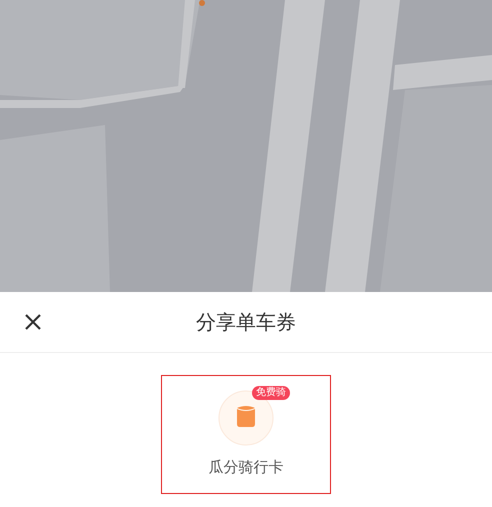 The image size is (492, 507). What do you see at coordinates (246, 434) in the screenshot?
I see `share-option: 免费骑 瓜分骑行卡` at bounding box center [246, 434].